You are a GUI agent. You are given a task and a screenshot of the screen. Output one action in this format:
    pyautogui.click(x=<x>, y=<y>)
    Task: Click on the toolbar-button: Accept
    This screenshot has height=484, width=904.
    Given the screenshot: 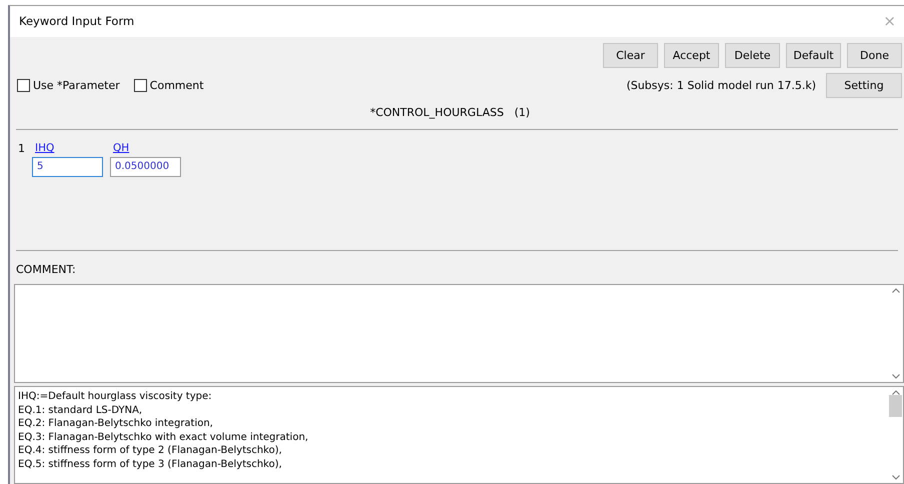 What is the action you would take?
    pyautogui.click(x=691, y=55)
    